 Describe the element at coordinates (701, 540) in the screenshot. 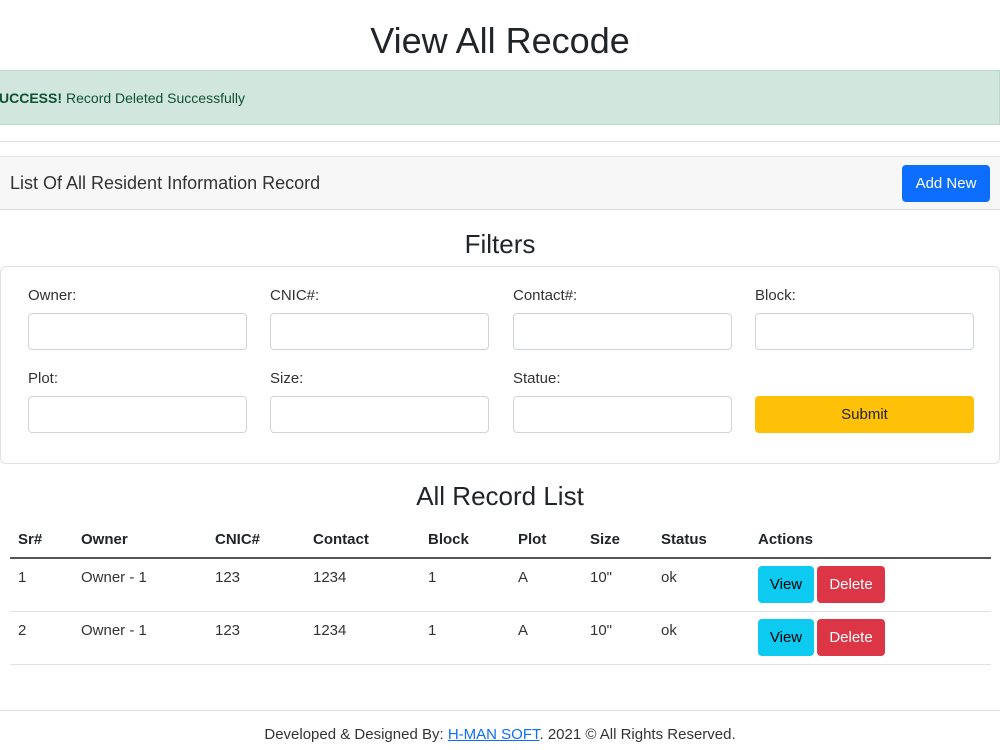

I see `col-status: Status` at that location.